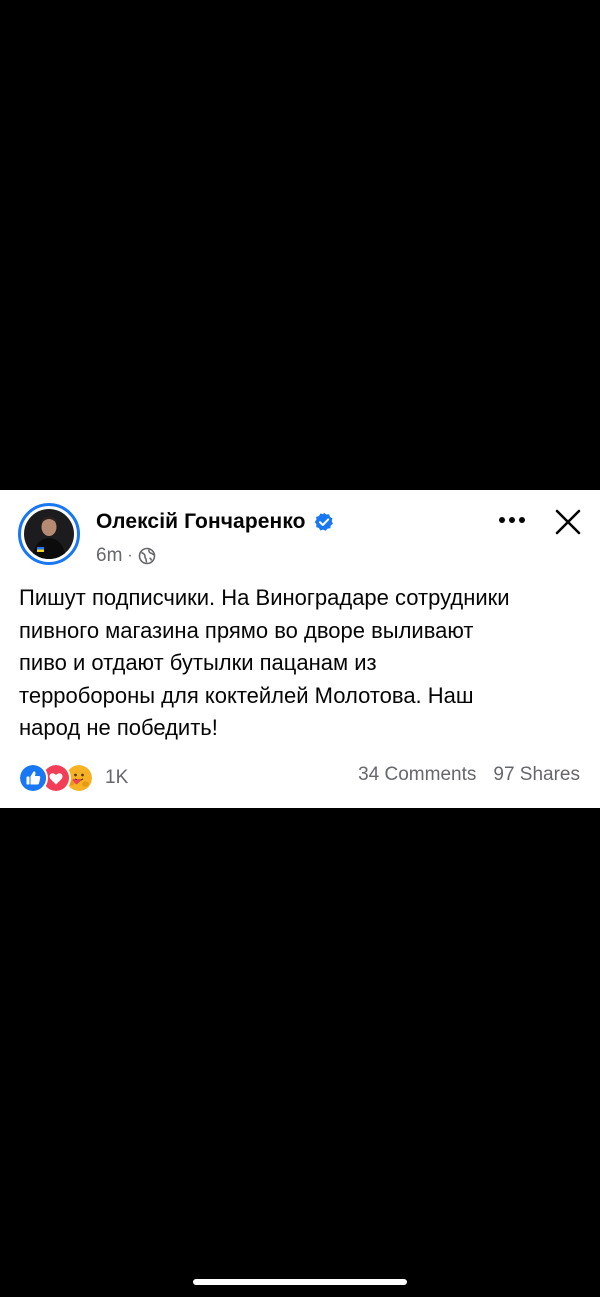 This screenshot has width=600, height=1297. What do you see at coordinates (300, 1282) in the screenshot?
I see `home-indicator` at bounding box center [300, 1282].